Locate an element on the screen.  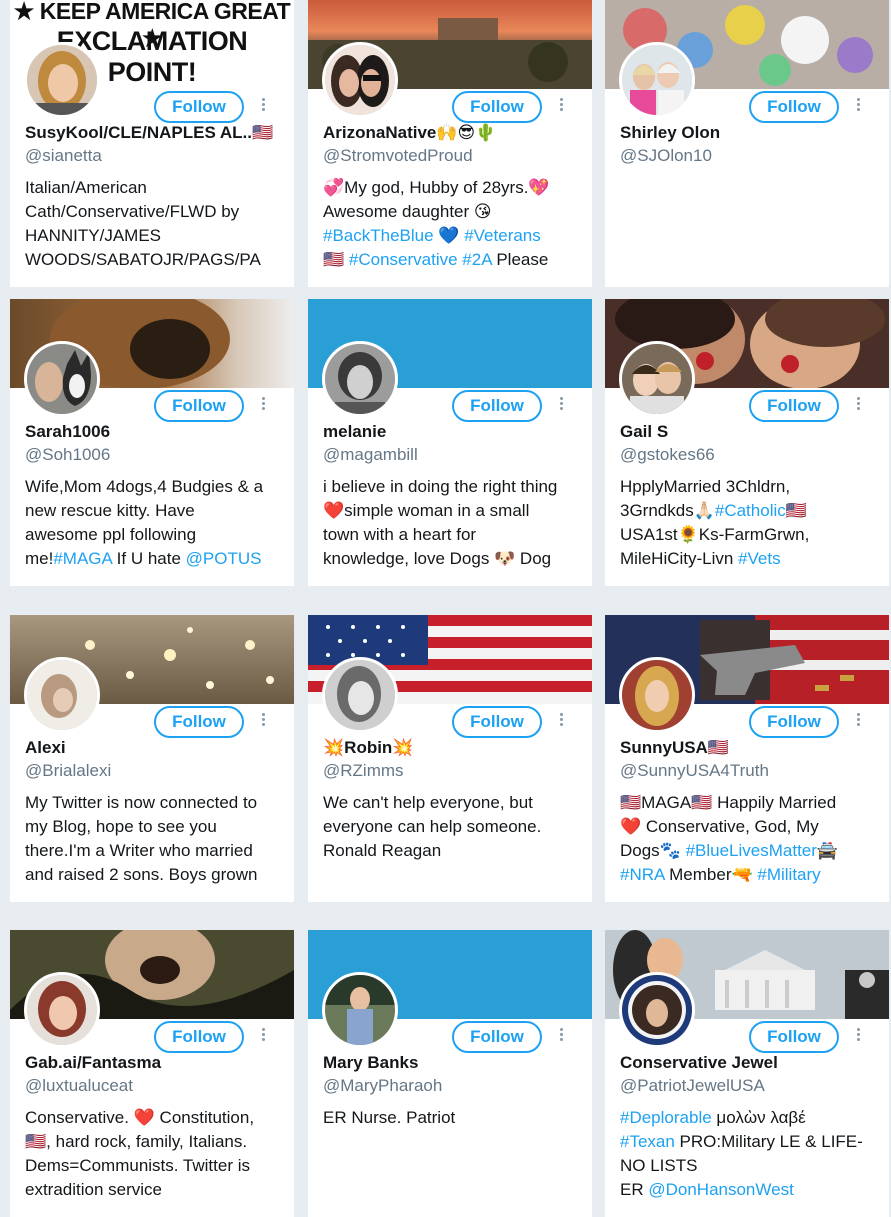
hashtag-link: #NRA is located at coordinates (642, 874).